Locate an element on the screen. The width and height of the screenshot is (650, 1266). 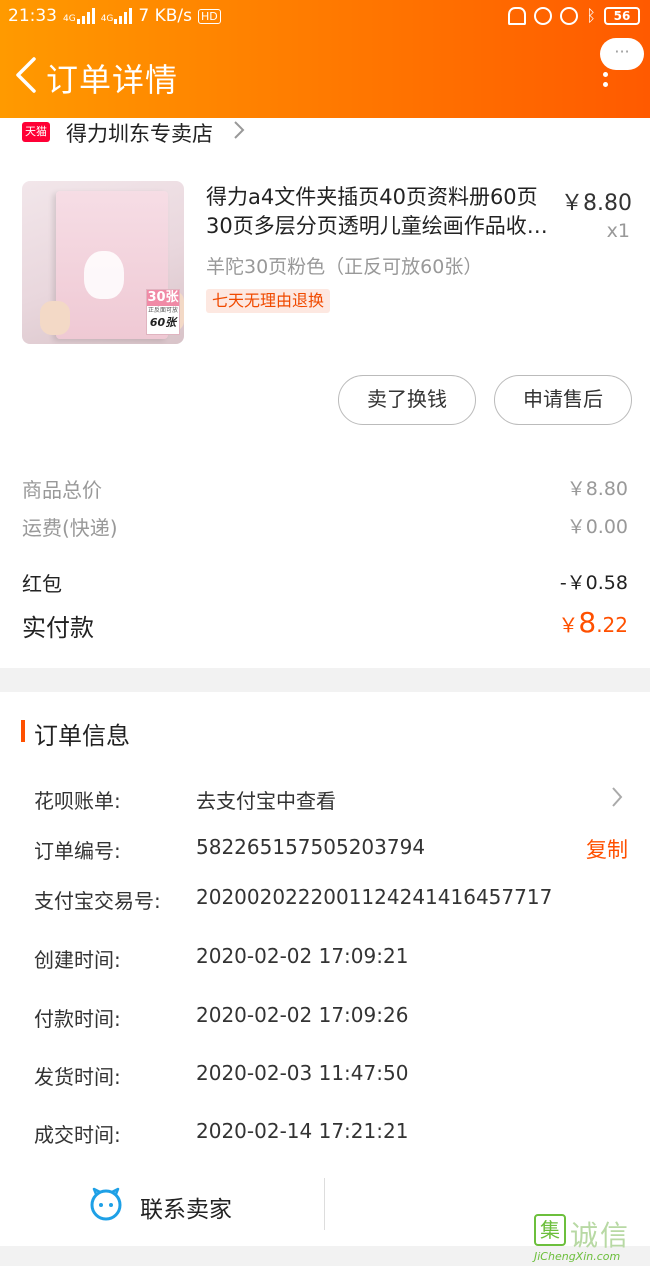
paid-amount-label: 实付款 is located at coordinates (58, 628).